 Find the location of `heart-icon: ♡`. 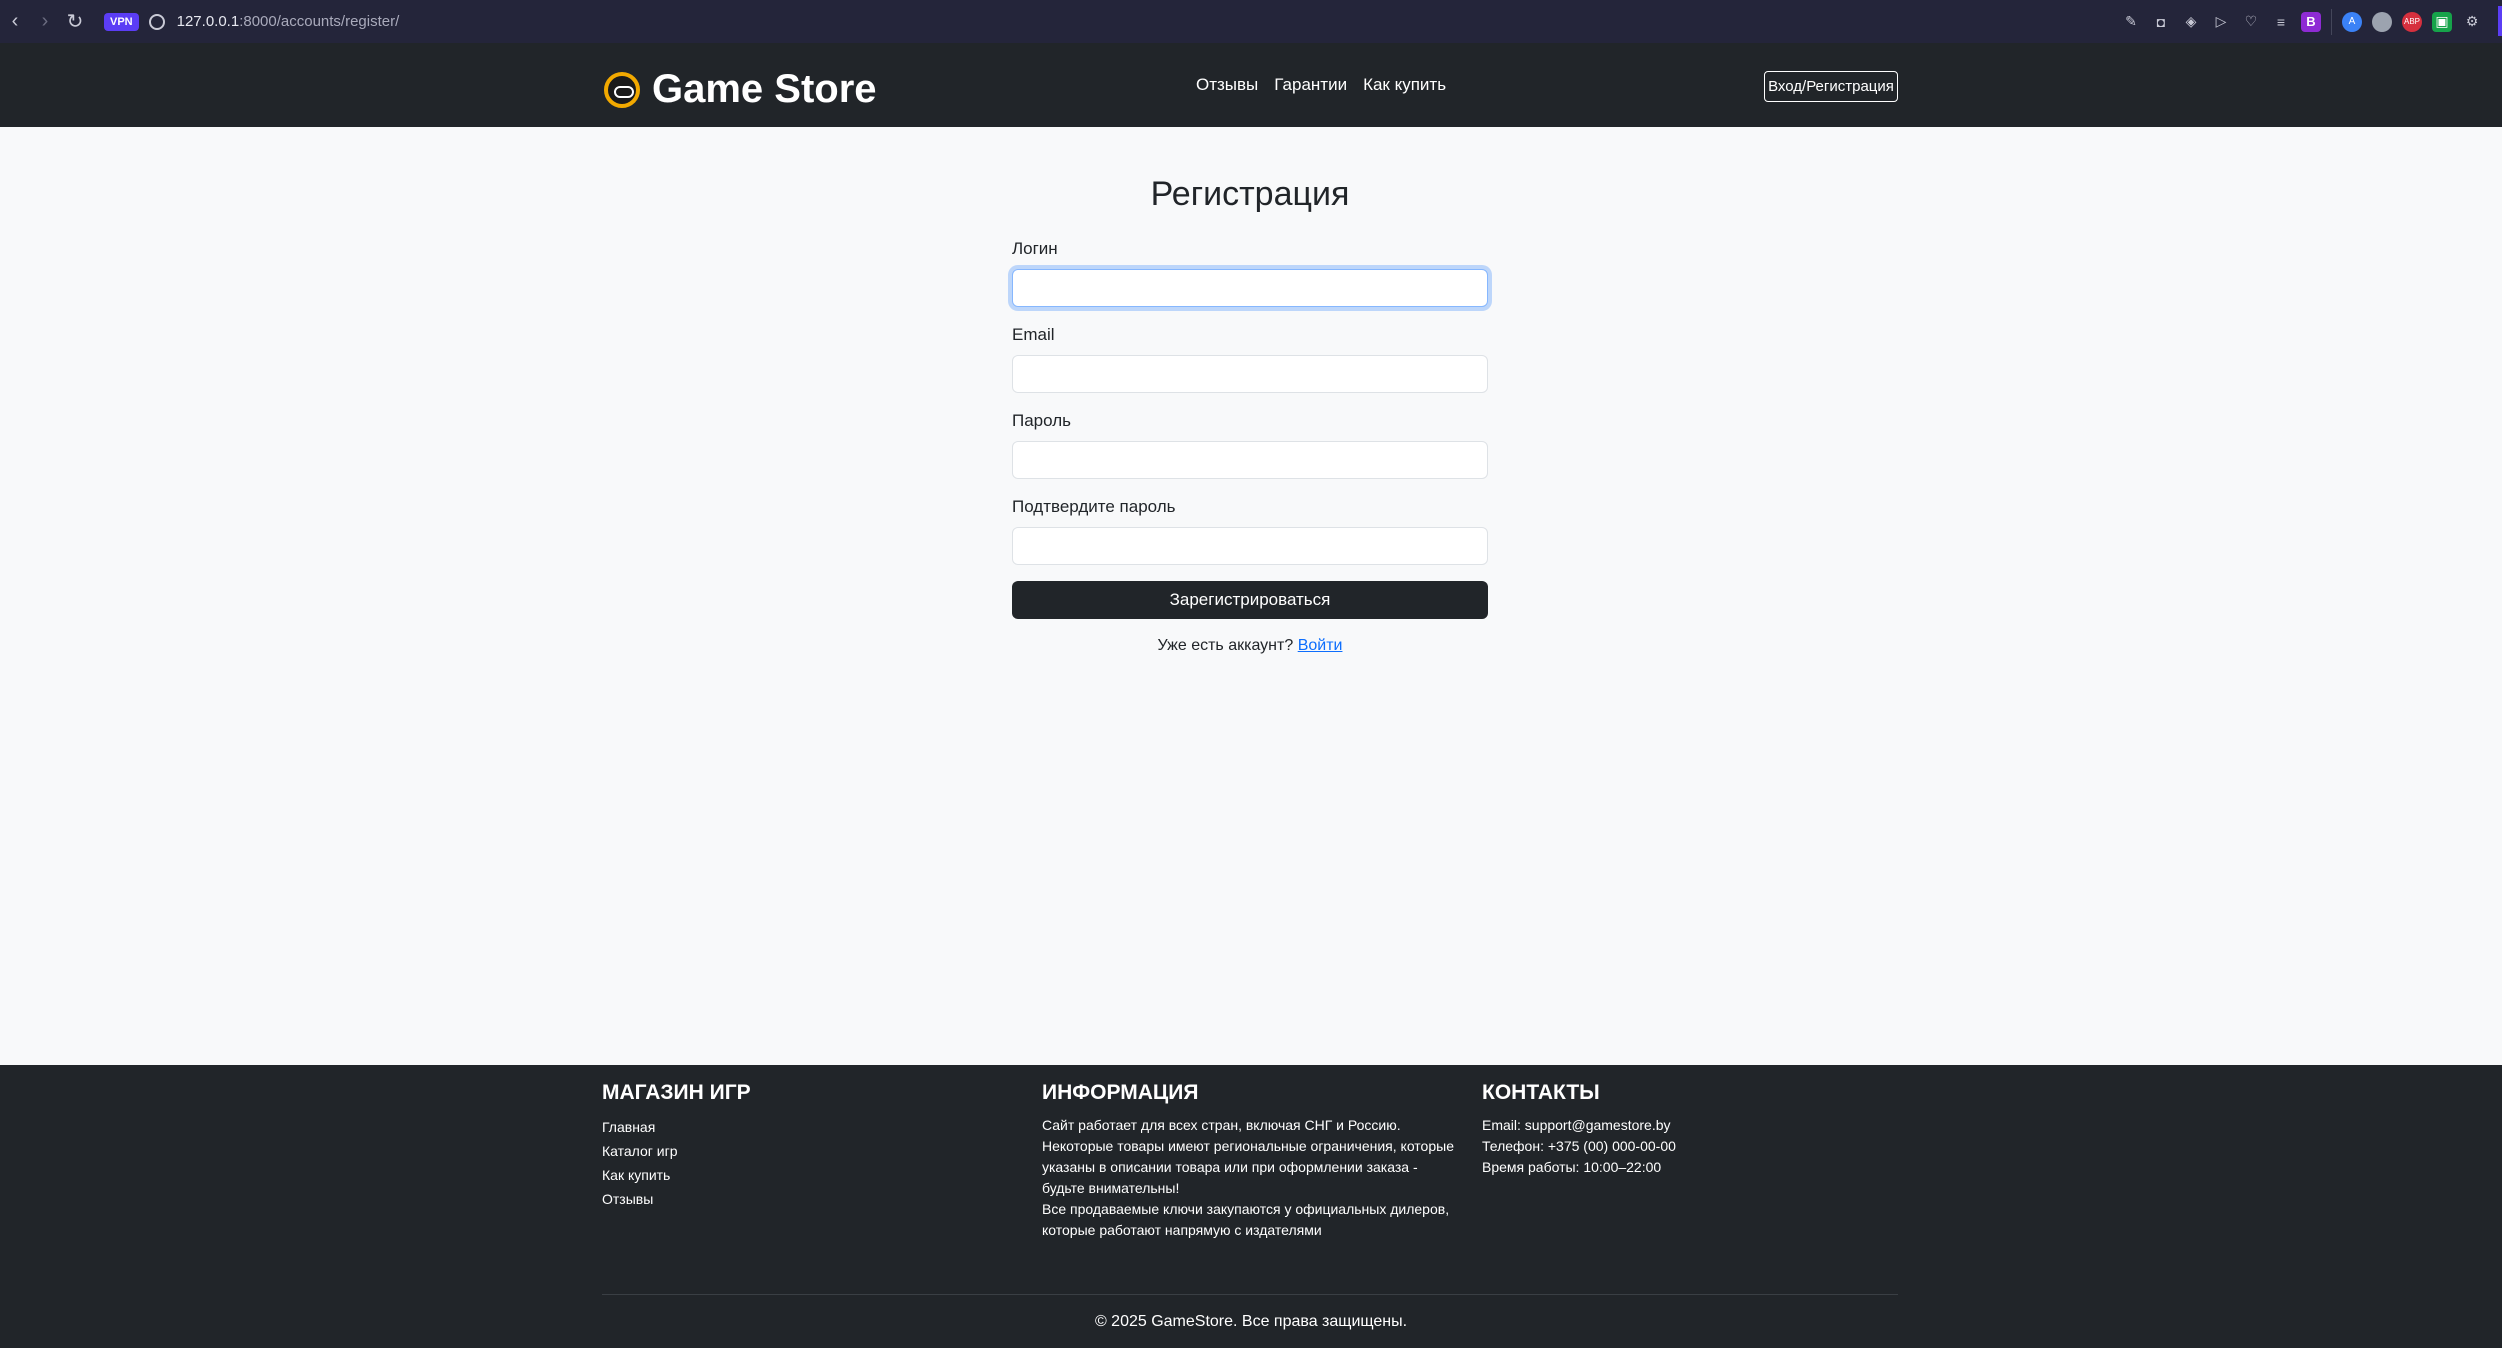

heart-icon: ♡ is located at coordinates (2251, 22).